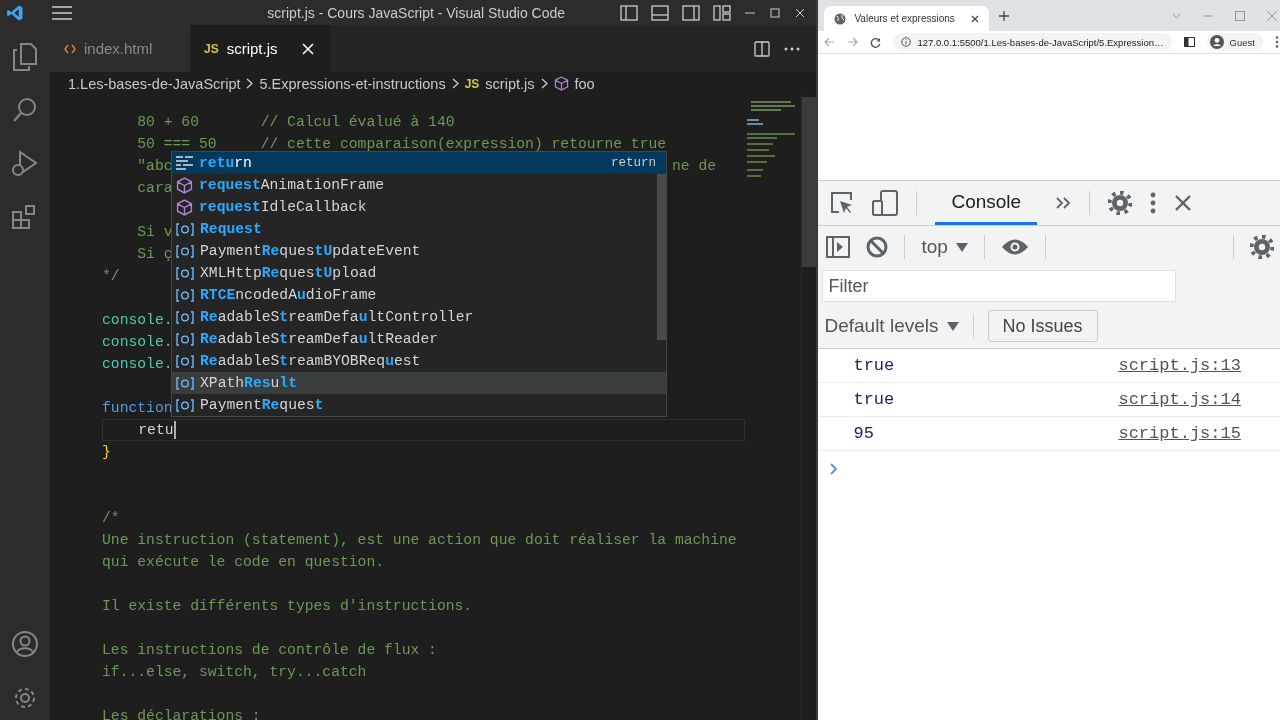  Describe the element at coordinates (952, 326) in the screenshot. I see `caret-icon` at that location.